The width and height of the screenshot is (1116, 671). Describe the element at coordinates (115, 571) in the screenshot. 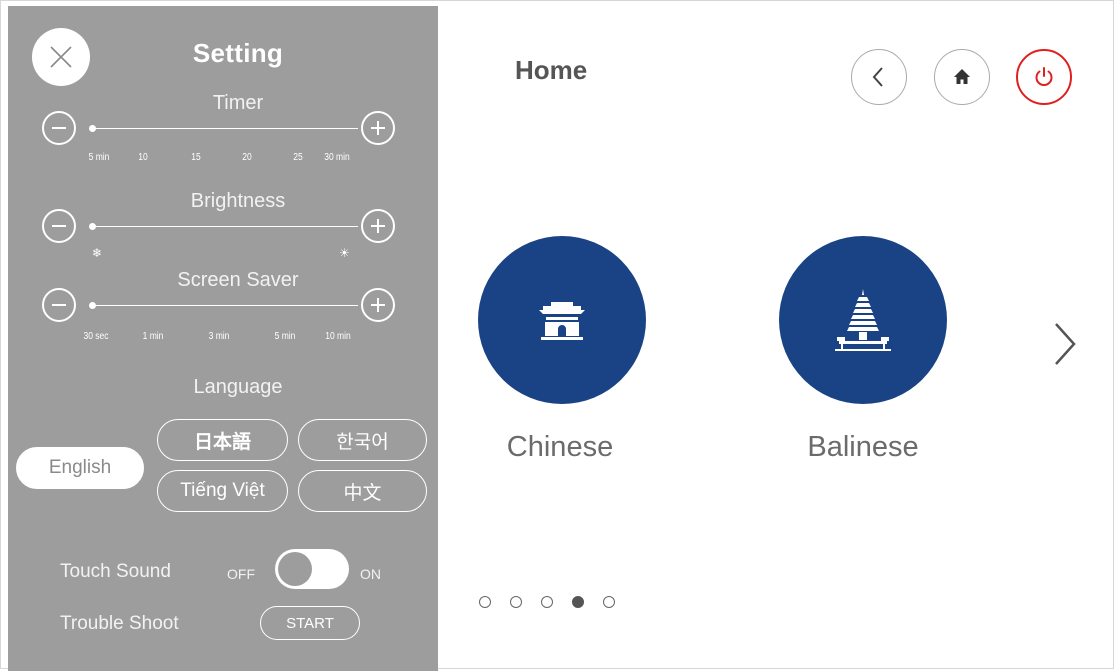

I see `touch-sound-label: Touch Sound` at that location.